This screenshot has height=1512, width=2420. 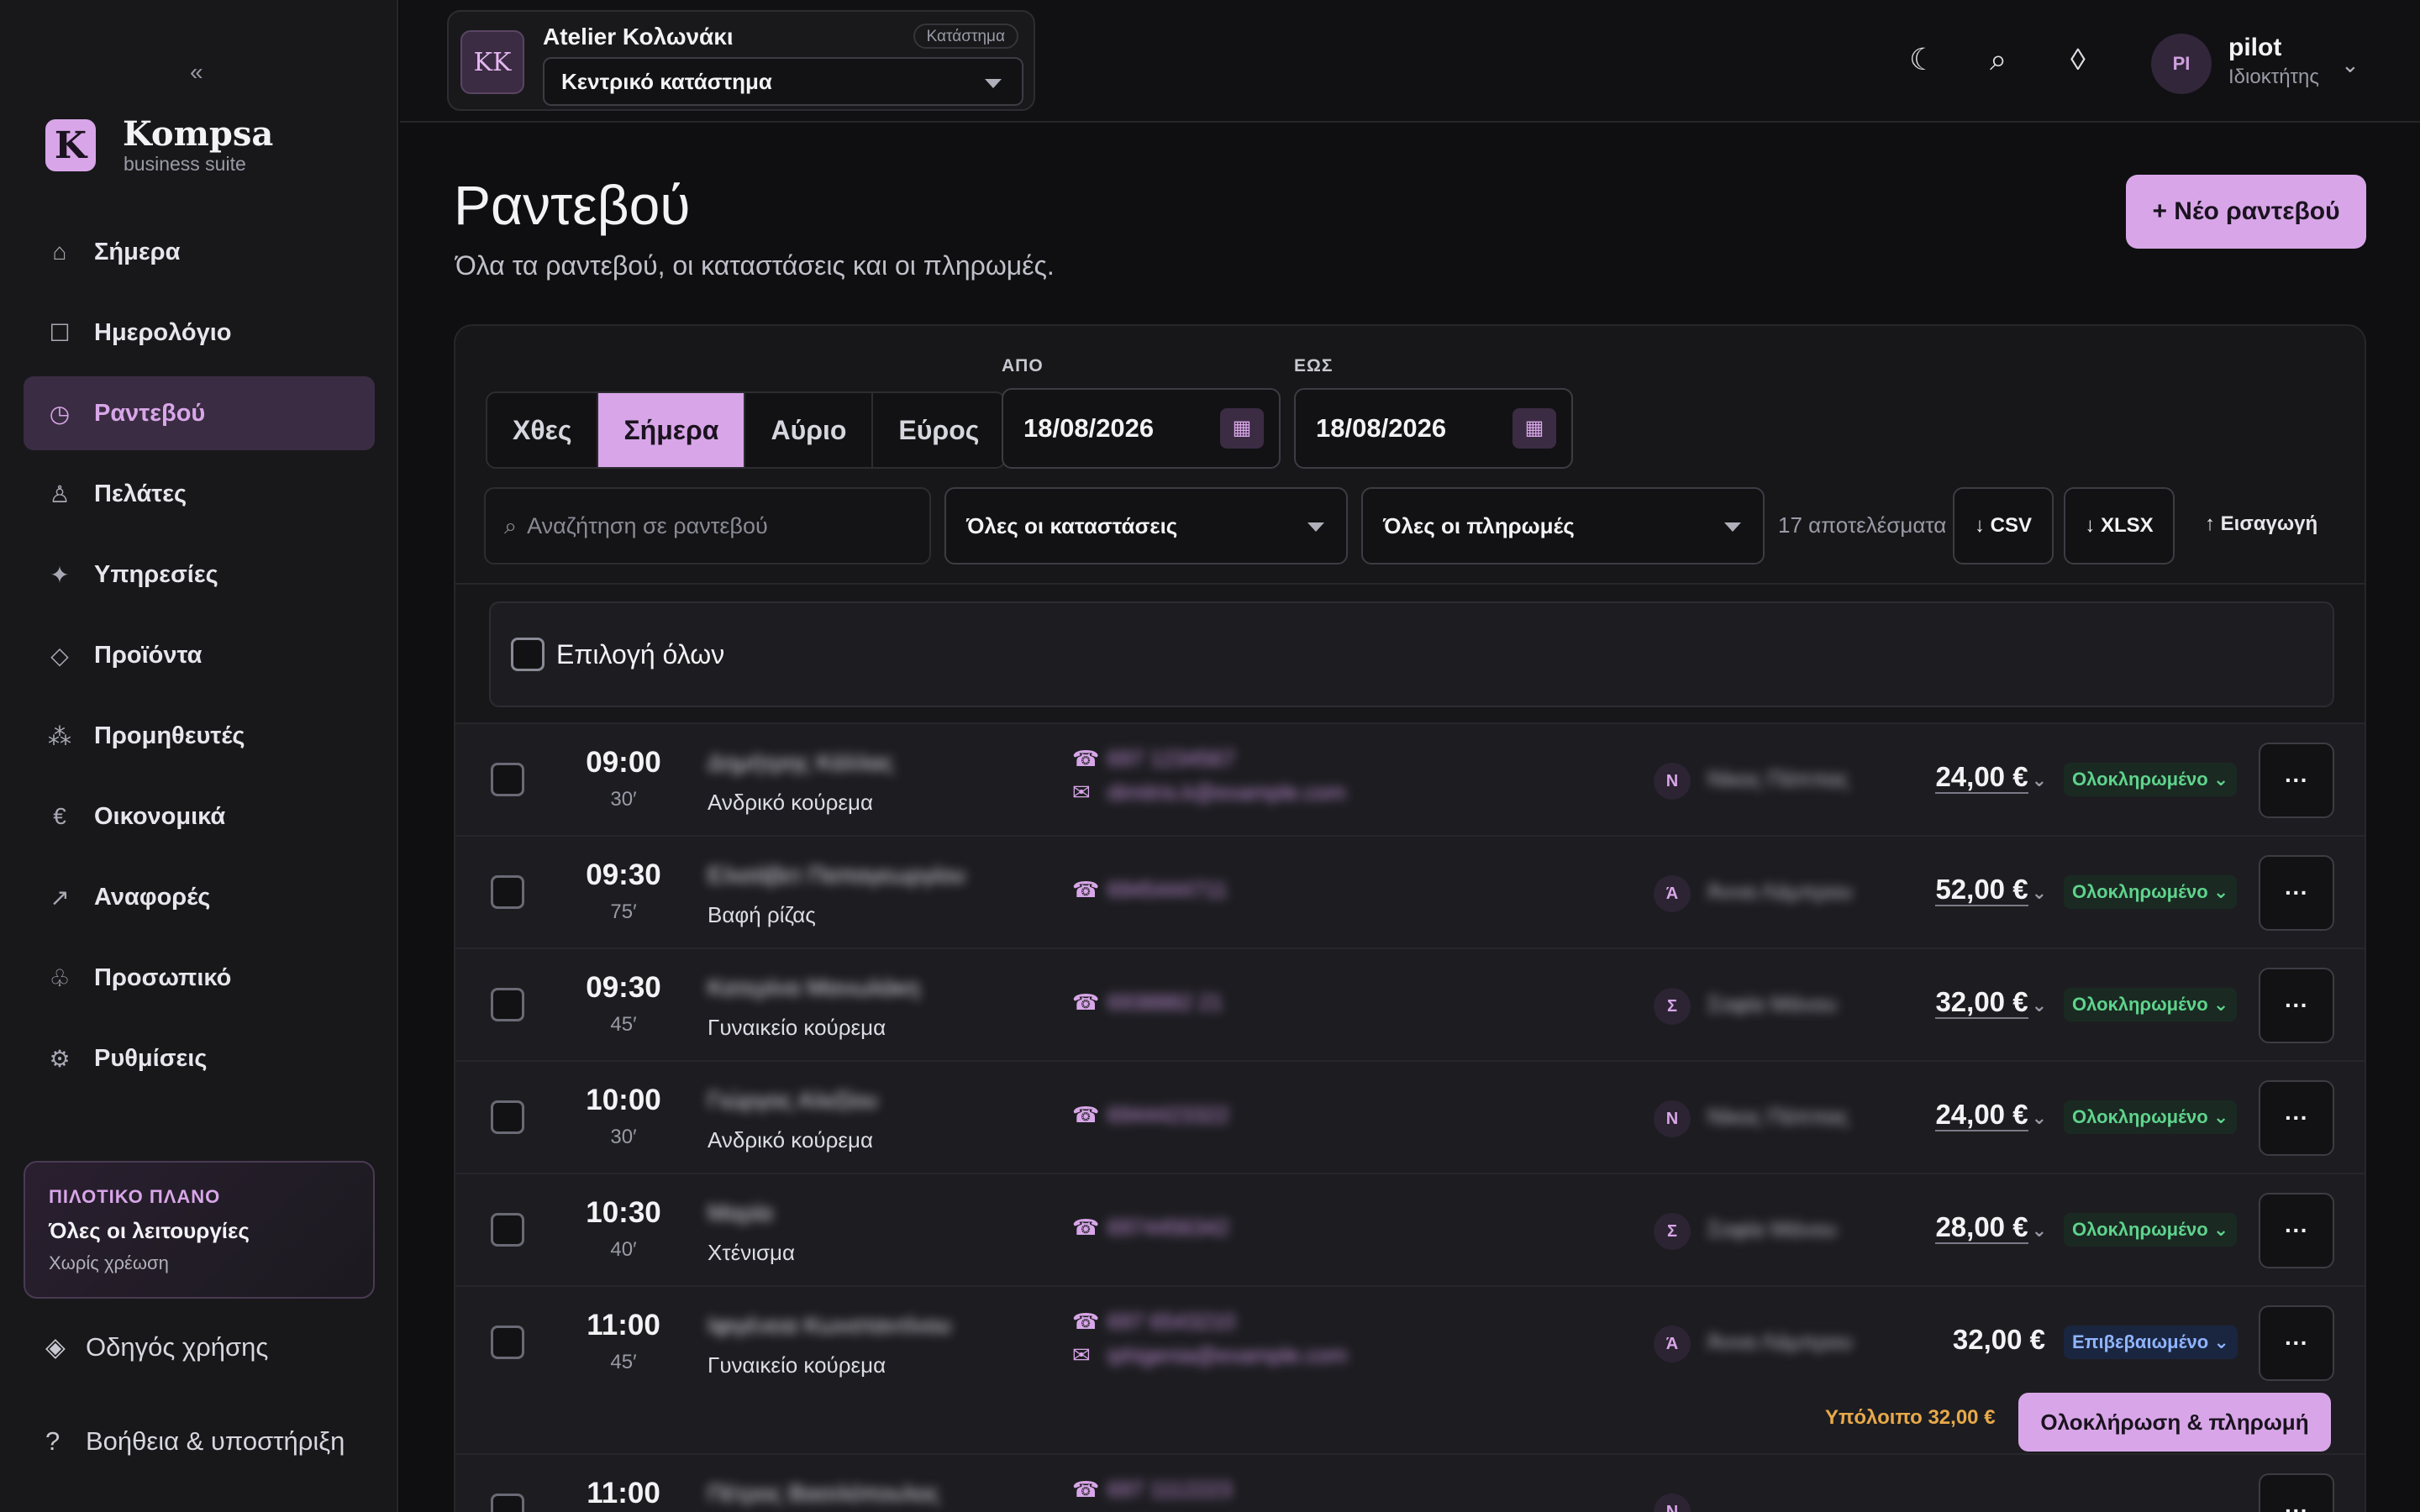 What do you see at coordinates (623, 762) in the screenshot?
I see `appointment-time: 09:00` at bounding box center [623, 762].